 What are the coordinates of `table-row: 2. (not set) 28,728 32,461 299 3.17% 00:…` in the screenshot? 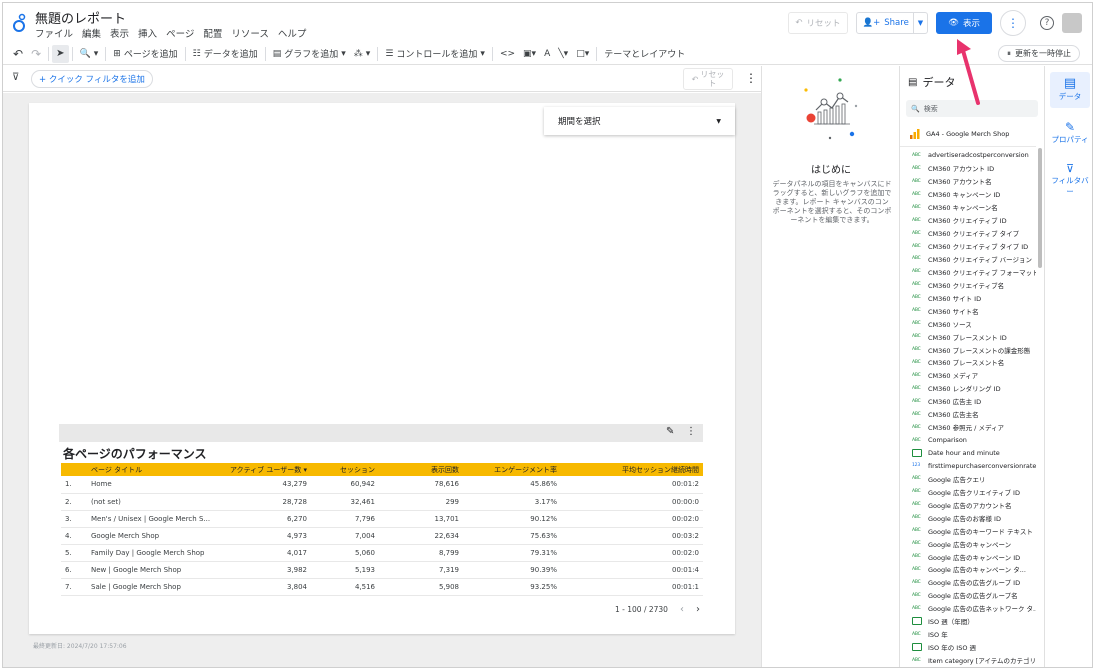 It's located at (382, 502).